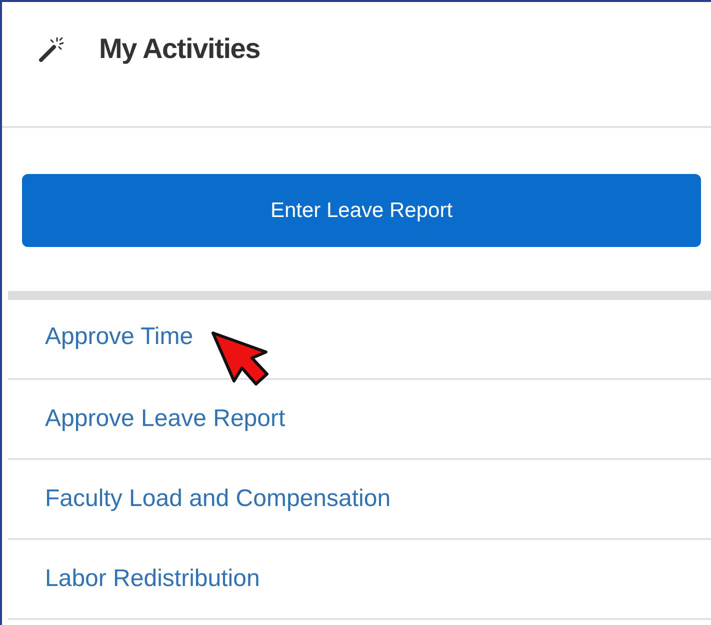 Image resolution: width=711 pixels, height=625 pixels. I want to click on activity-link: Labor Redistribution, so click(152, 579).